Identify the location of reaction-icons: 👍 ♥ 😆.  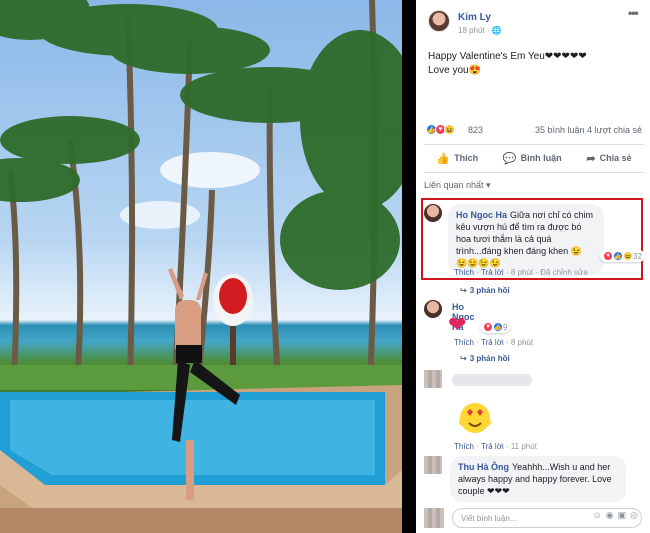
(440, 129).